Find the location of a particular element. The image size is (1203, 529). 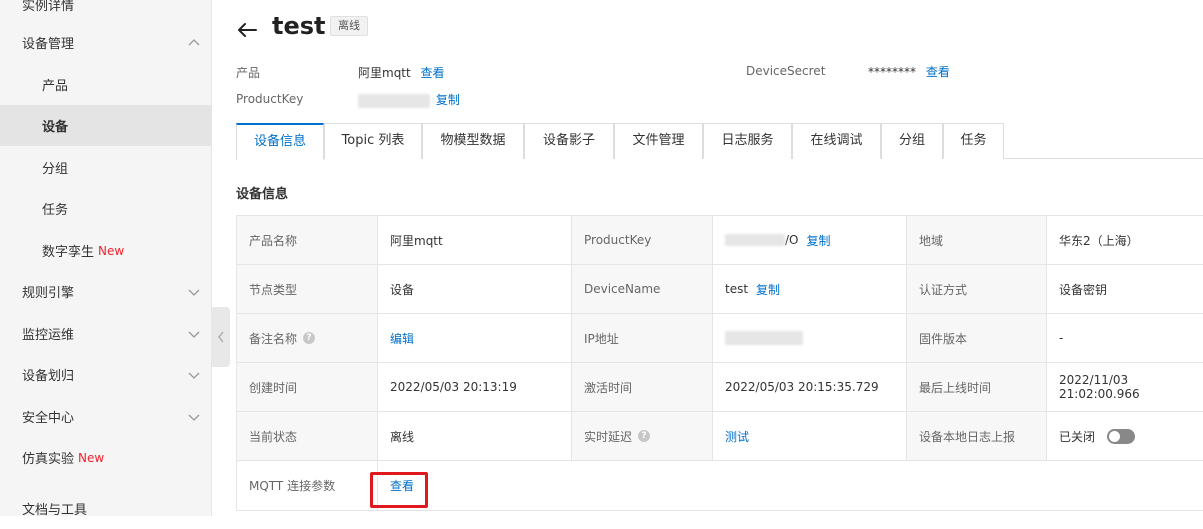

sidebar-item-rule-engine: 规则引擎 is located at coordinates (106, 291).